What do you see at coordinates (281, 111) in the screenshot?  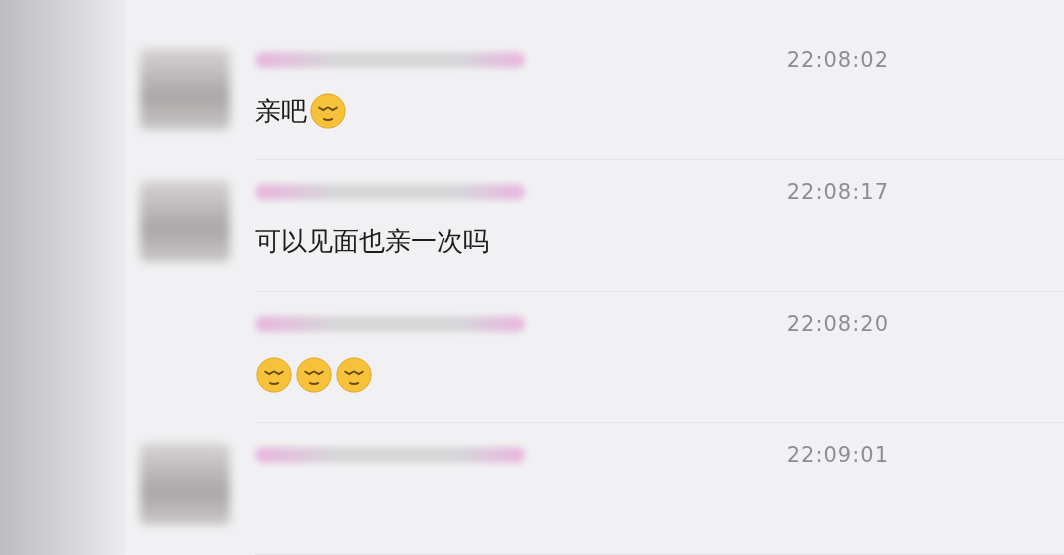 I see `message-text: 亲吧` at bounding box center [281, 111].